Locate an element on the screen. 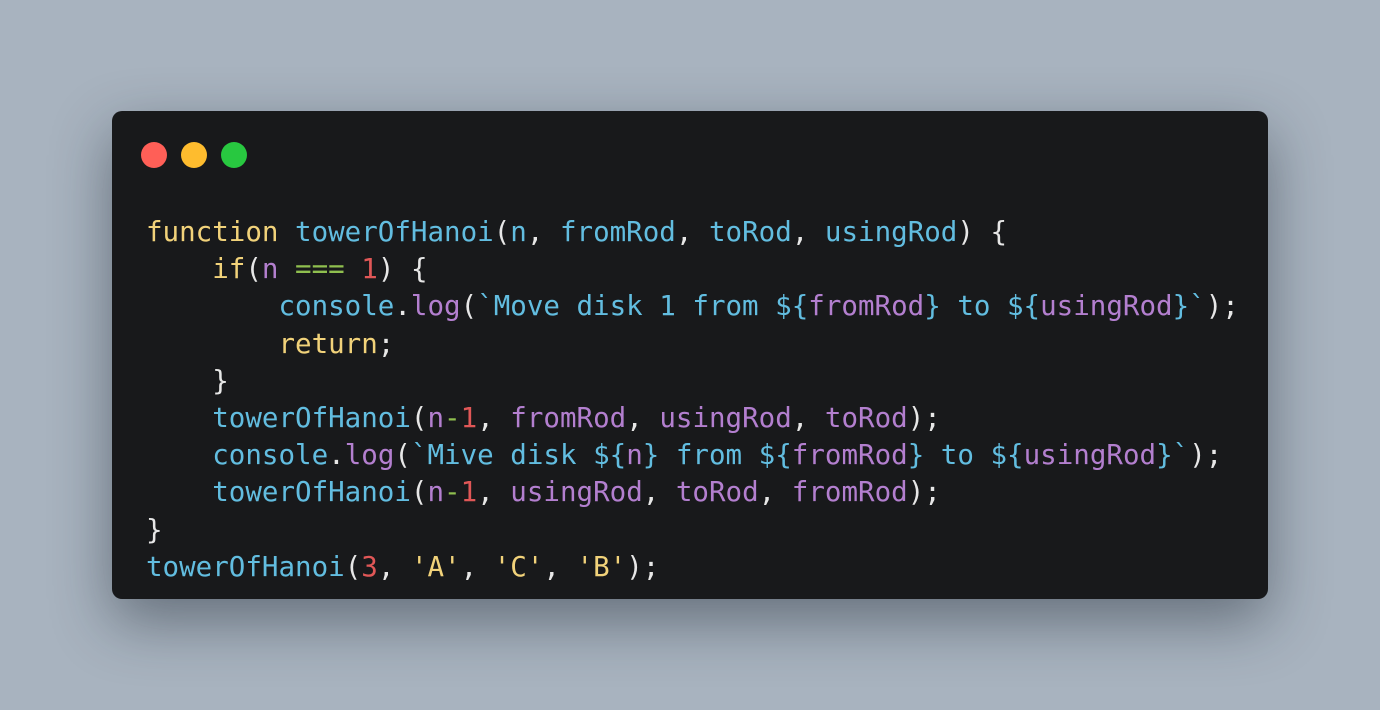  code-token: 'B' is located at coordinates (601, 566).